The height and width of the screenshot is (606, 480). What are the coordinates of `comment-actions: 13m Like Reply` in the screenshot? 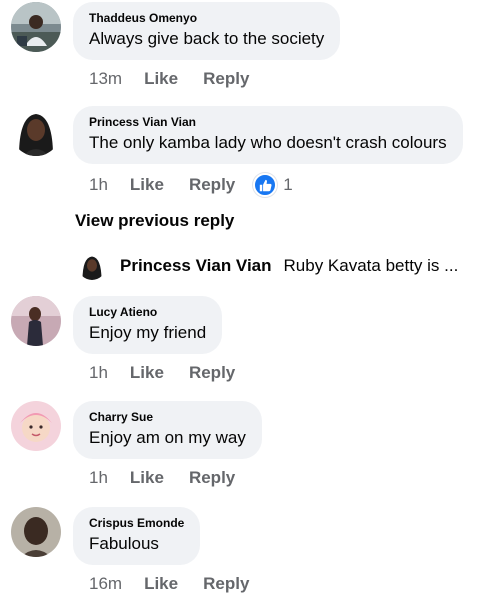 It's located at (169, 79).